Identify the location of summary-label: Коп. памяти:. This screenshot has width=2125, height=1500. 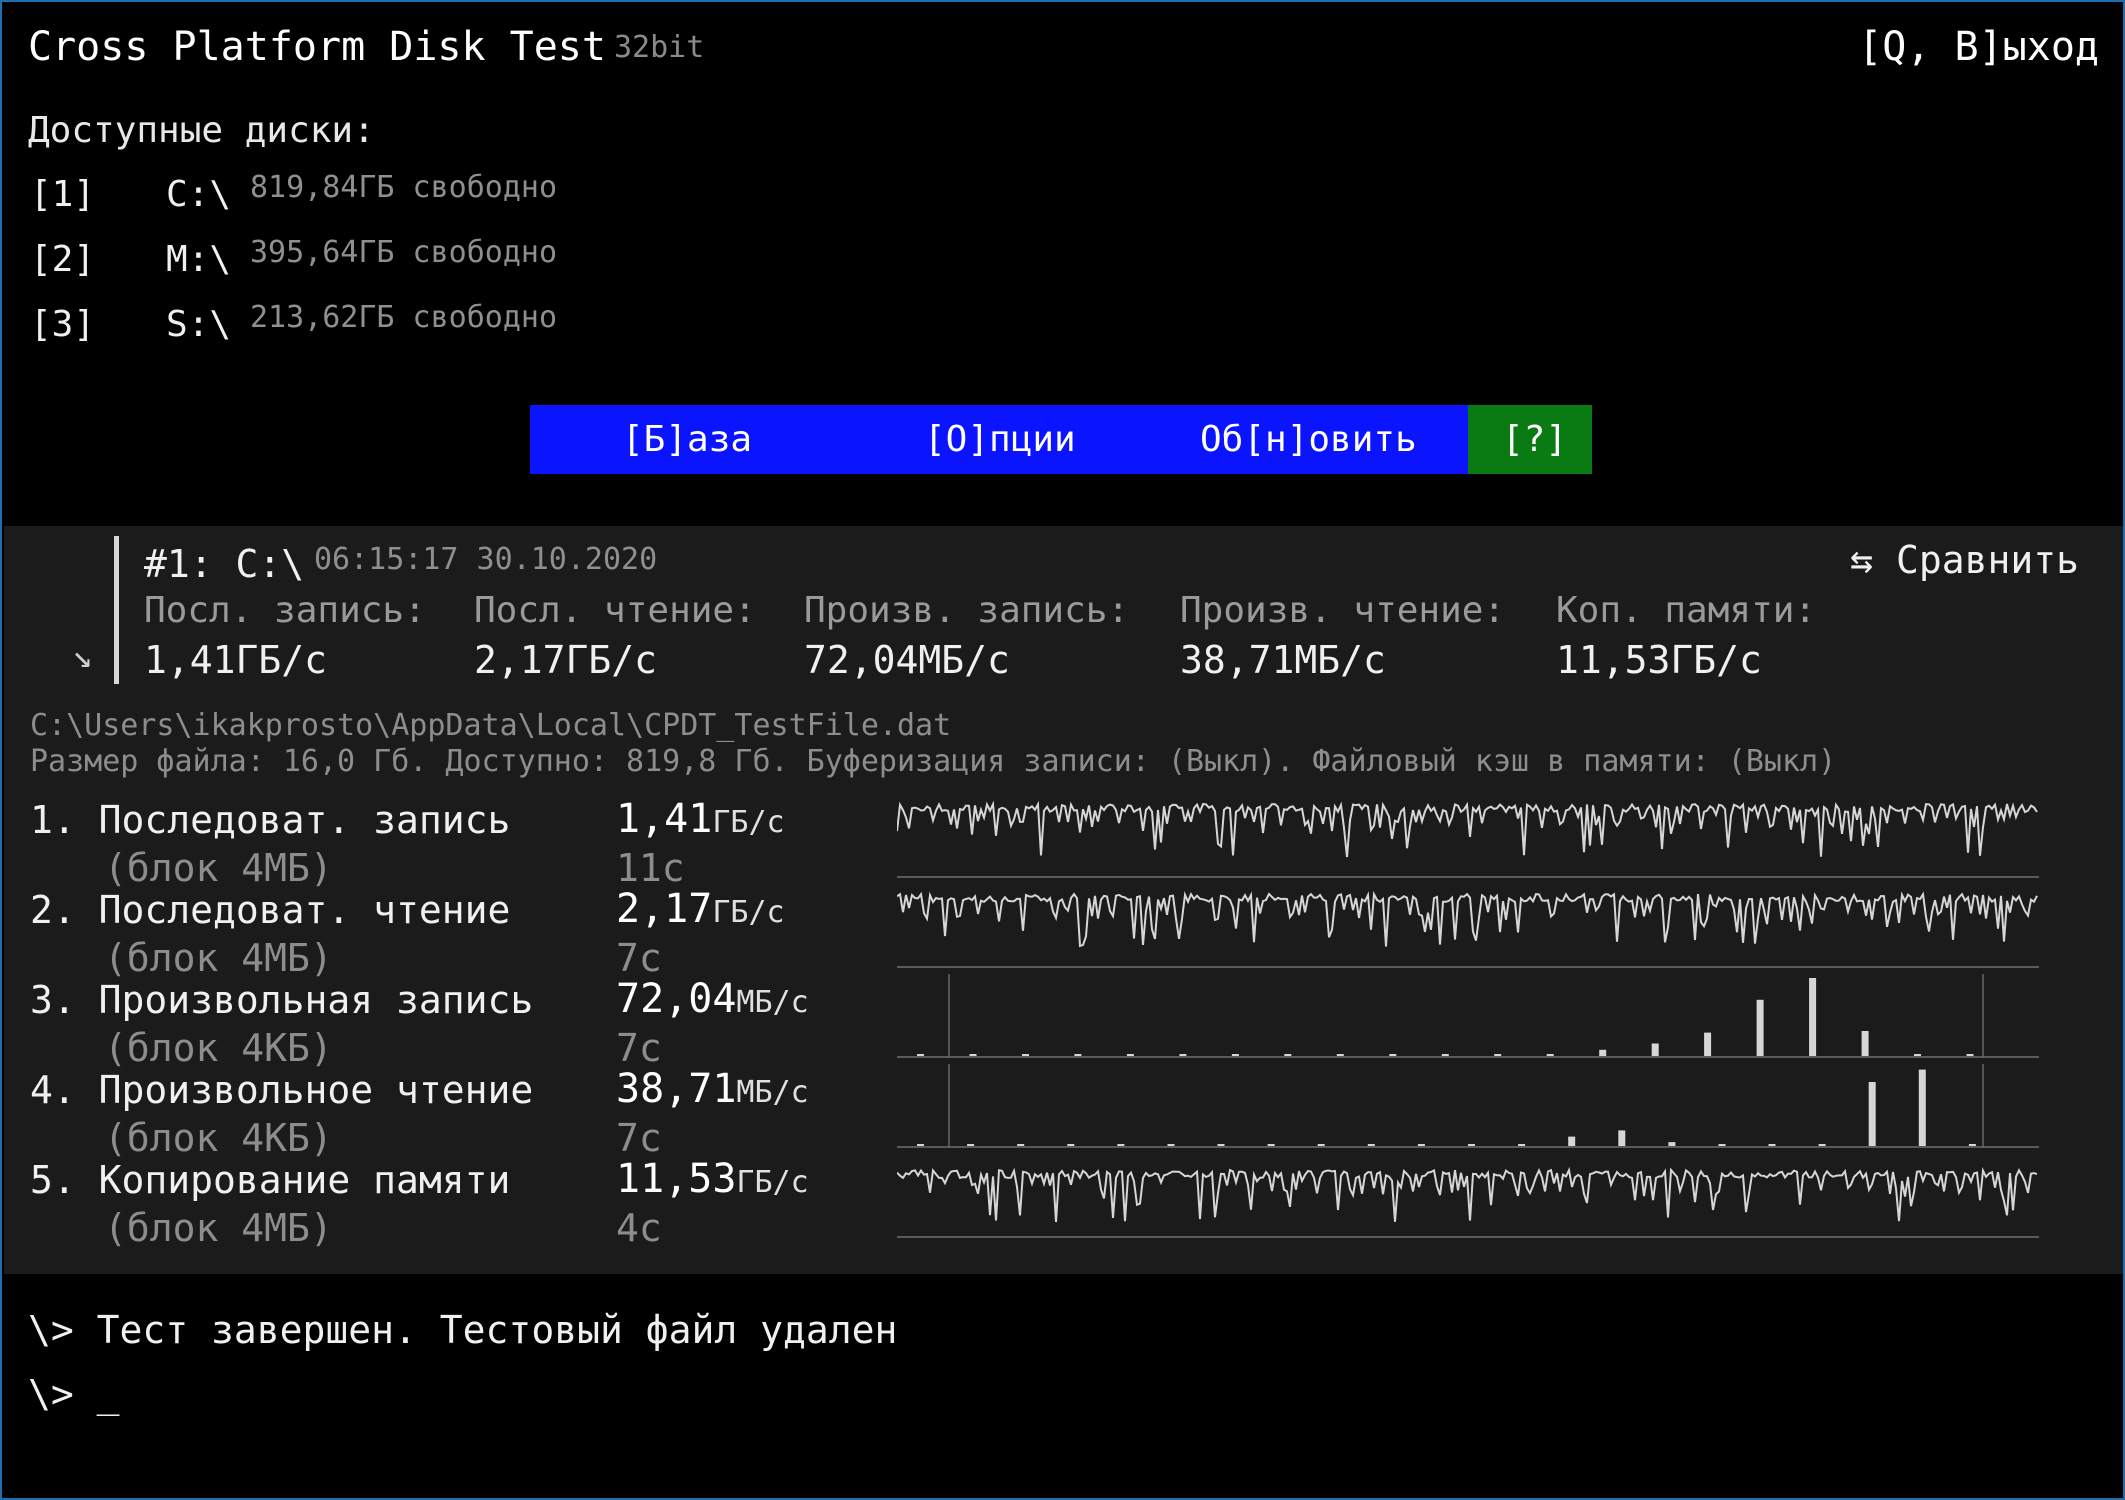
(1686, 610).